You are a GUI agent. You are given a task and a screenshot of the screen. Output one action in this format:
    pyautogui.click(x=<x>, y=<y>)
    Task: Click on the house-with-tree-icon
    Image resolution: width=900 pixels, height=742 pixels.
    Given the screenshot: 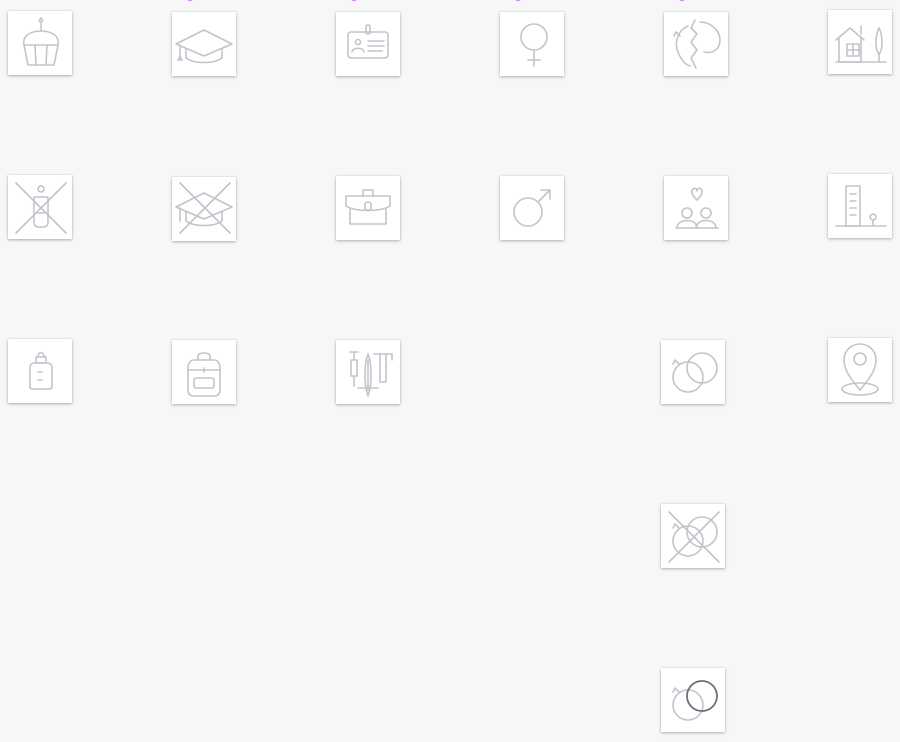 What is the action you would take?
    pyautogui.click(x=861, y=44)
    